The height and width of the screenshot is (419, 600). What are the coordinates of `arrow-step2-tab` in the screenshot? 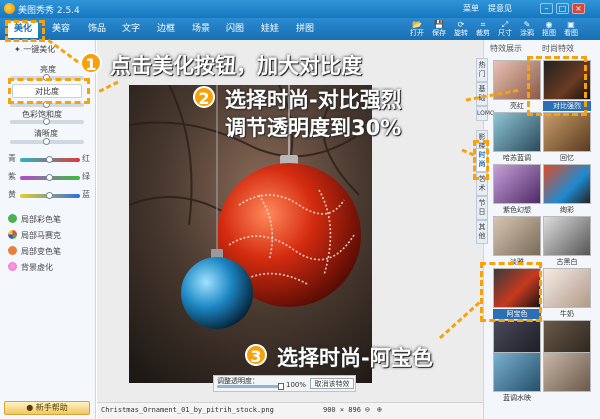 It's located at (468, 152).